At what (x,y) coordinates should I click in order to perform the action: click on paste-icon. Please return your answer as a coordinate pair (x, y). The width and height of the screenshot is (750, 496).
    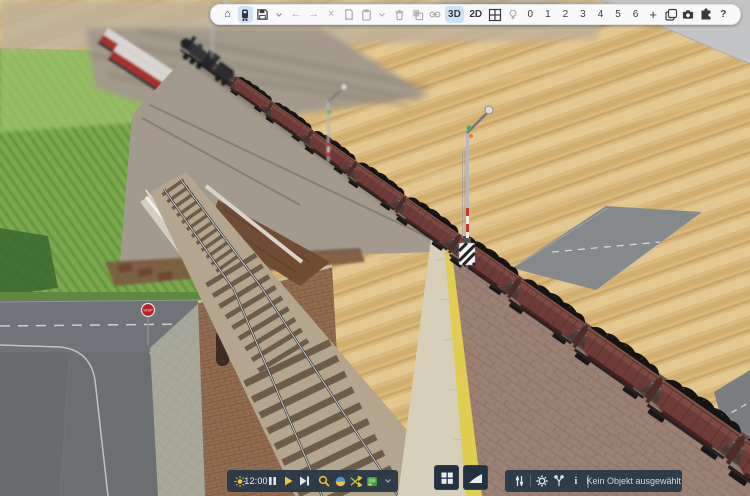
    Looking at the image, I should click on (366, 15).